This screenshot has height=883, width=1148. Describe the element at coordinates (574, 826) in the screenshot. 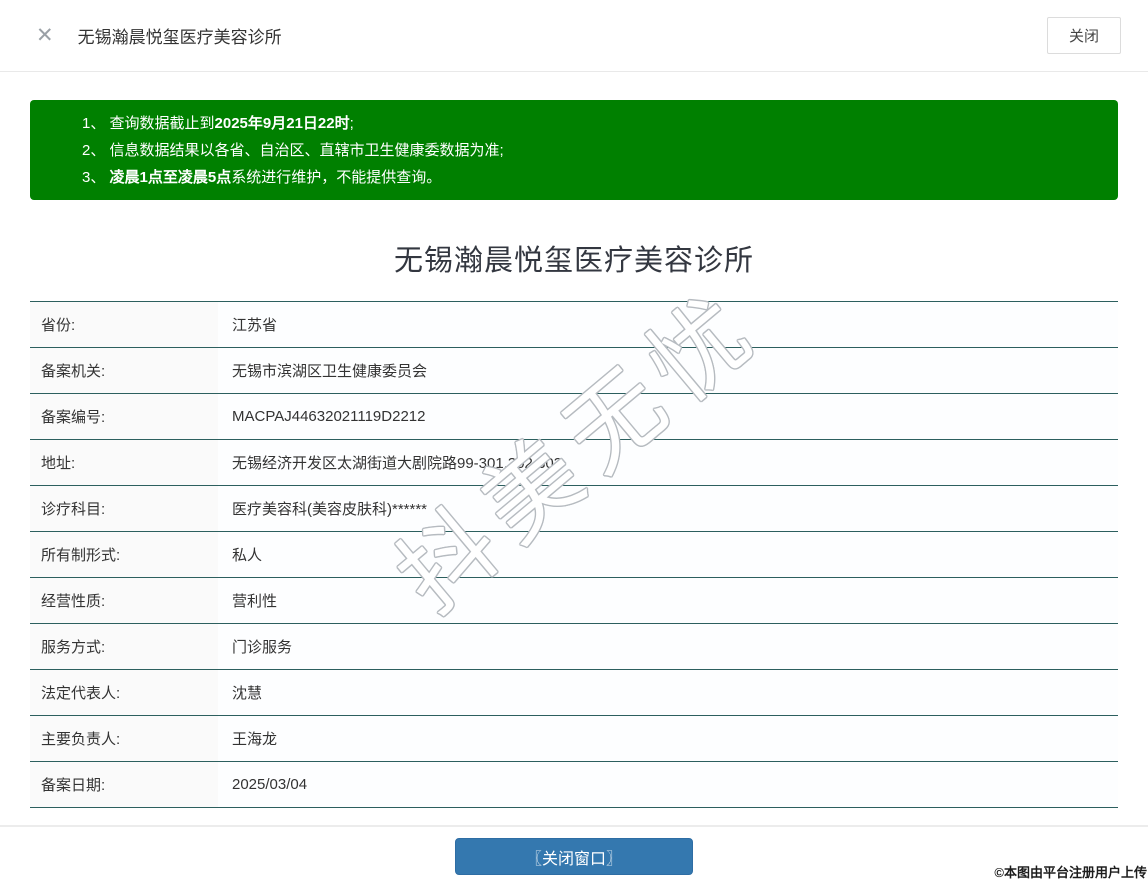

I see `footer-divider` at that location.